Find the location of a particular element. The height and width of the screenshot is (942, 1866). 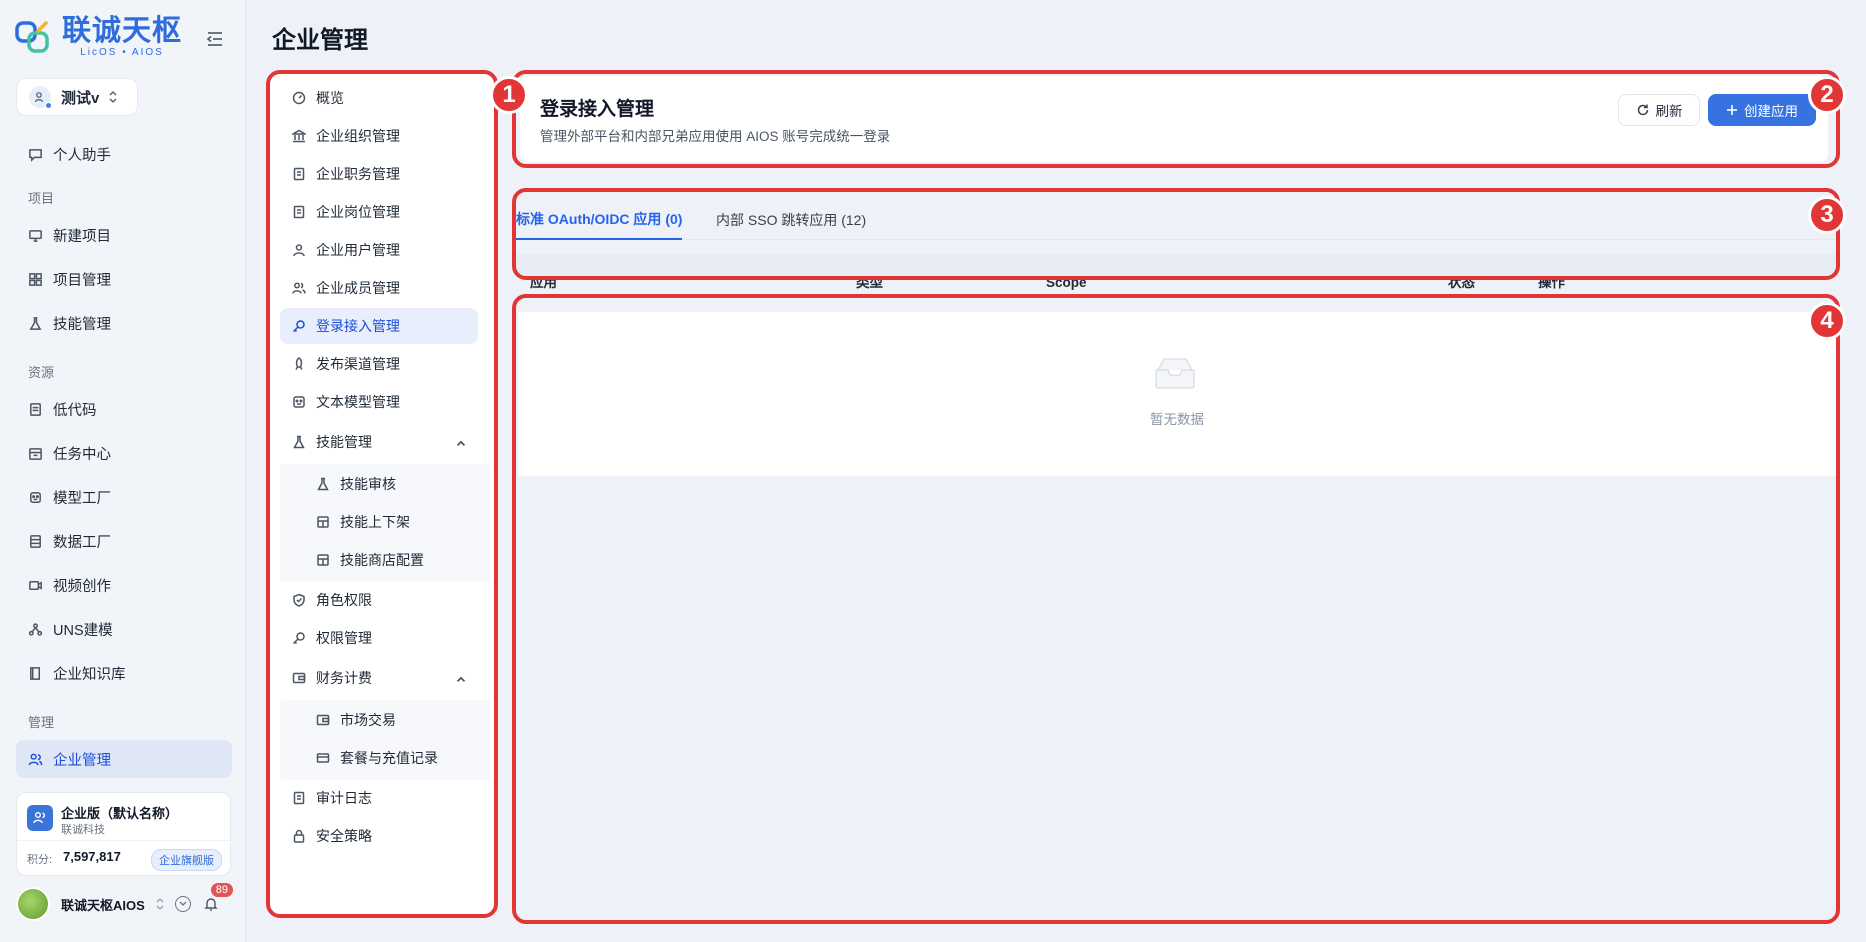

column-type: 类型 is located at coordinates (869, 283).